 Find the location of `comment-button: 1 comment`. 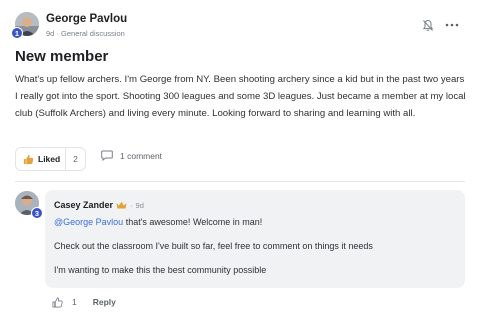

comment-button: 1 comment is located at coordinates (131, 155).